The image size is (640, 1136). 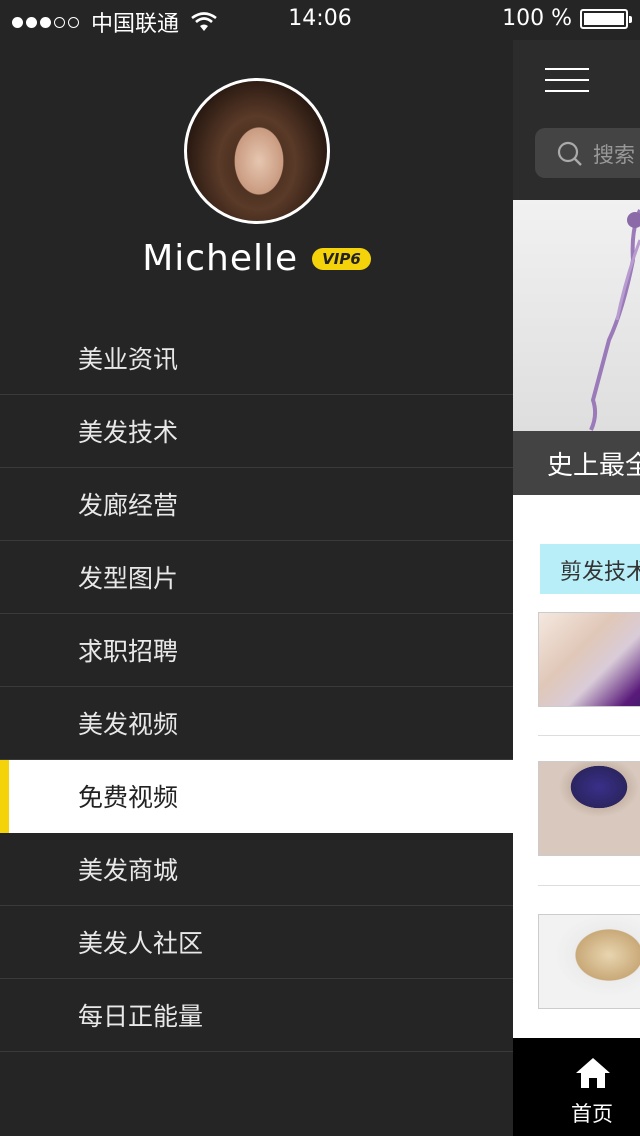 I want to click on tab-home-label: 首页, so click(x=592, y=1113).